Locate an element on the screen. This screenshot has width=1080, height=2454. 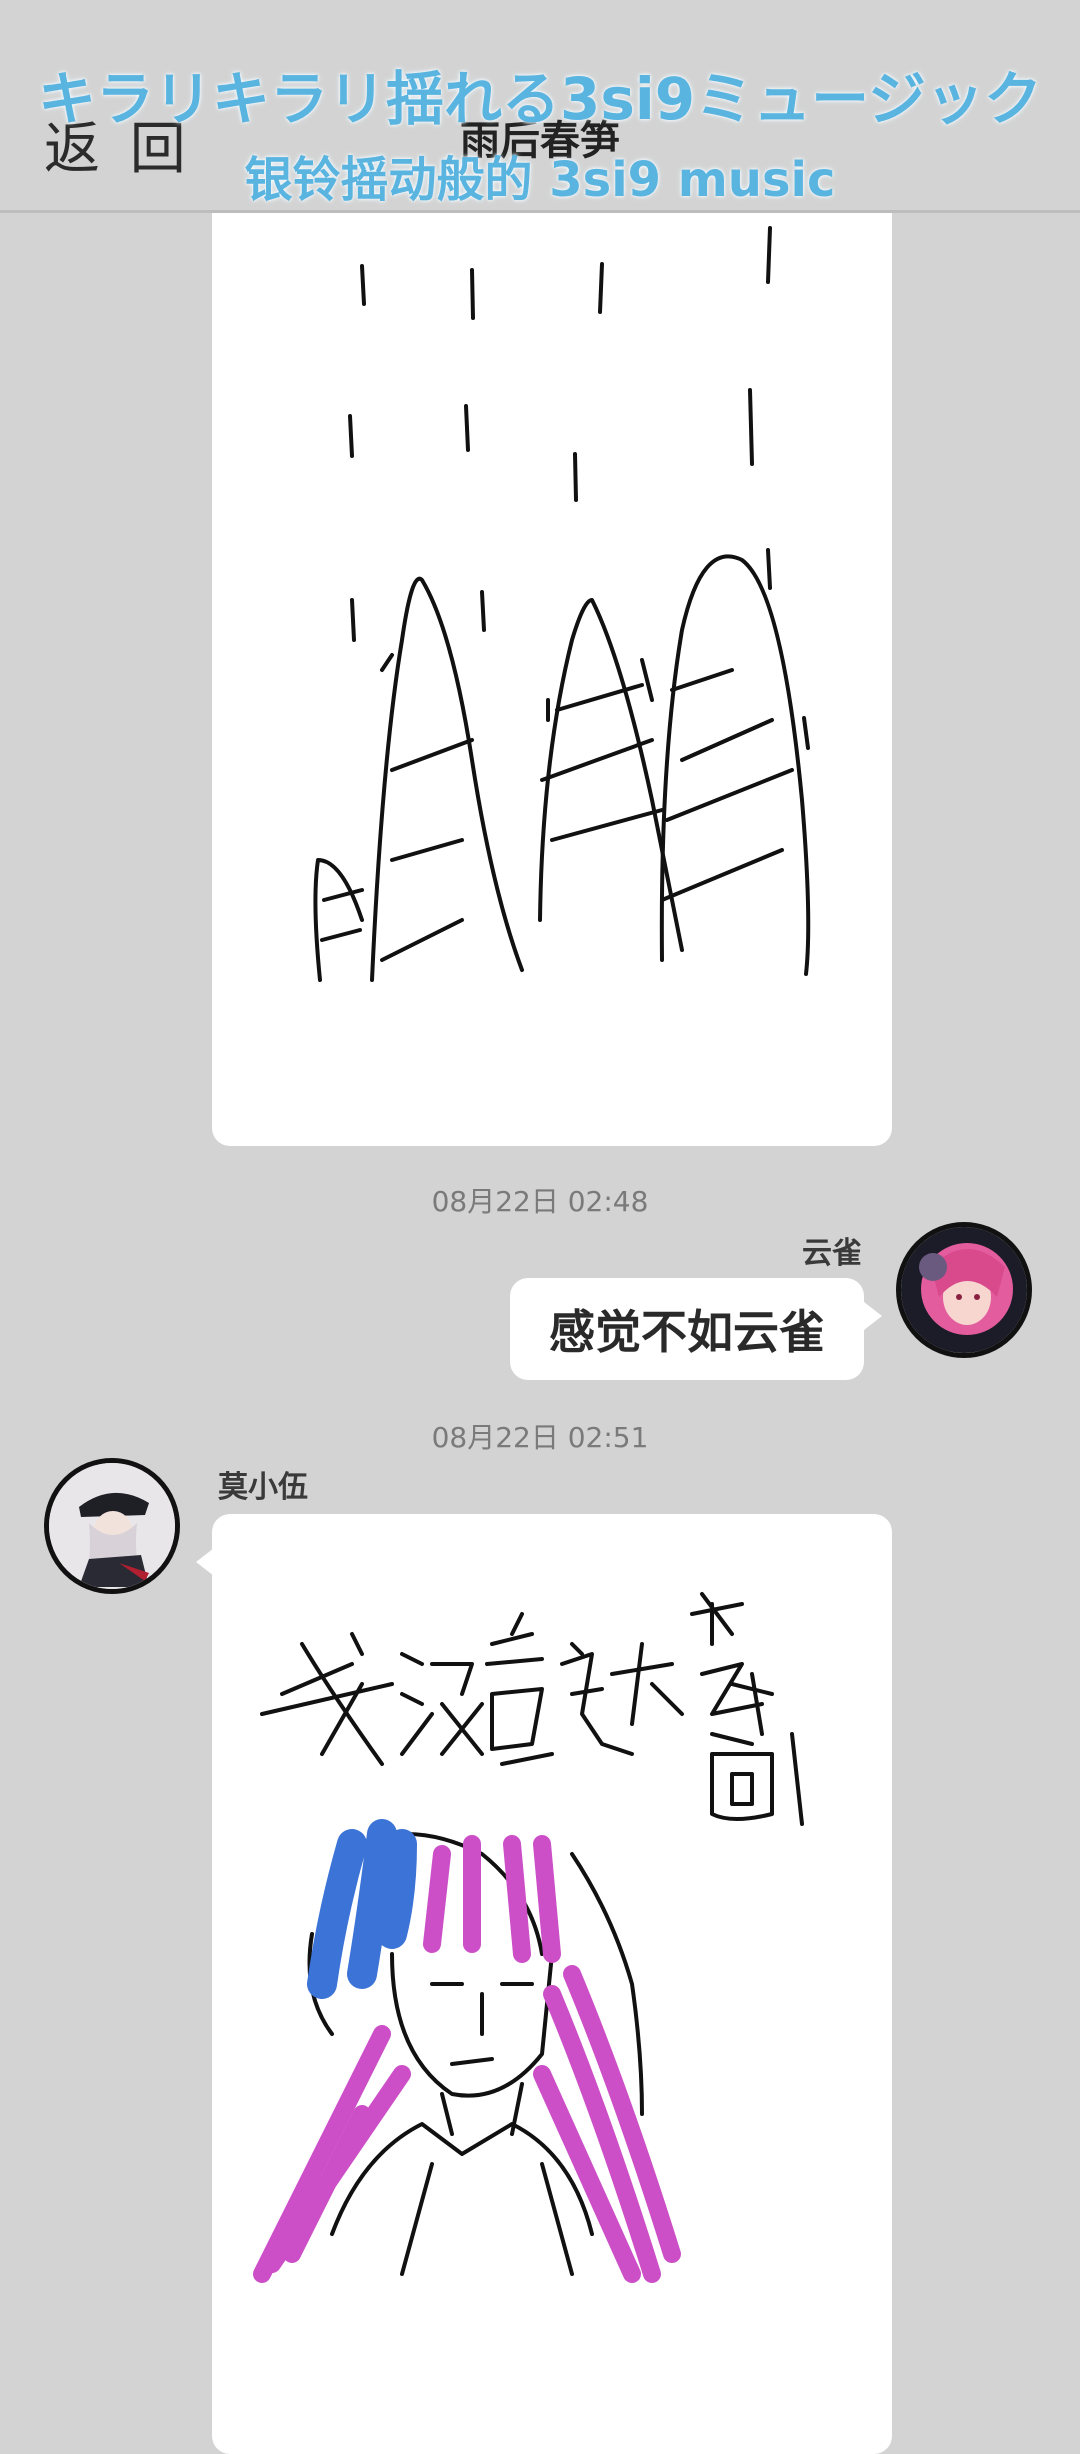
user-avatar-pink-hair-icon is located at coordinates (964, 1290).